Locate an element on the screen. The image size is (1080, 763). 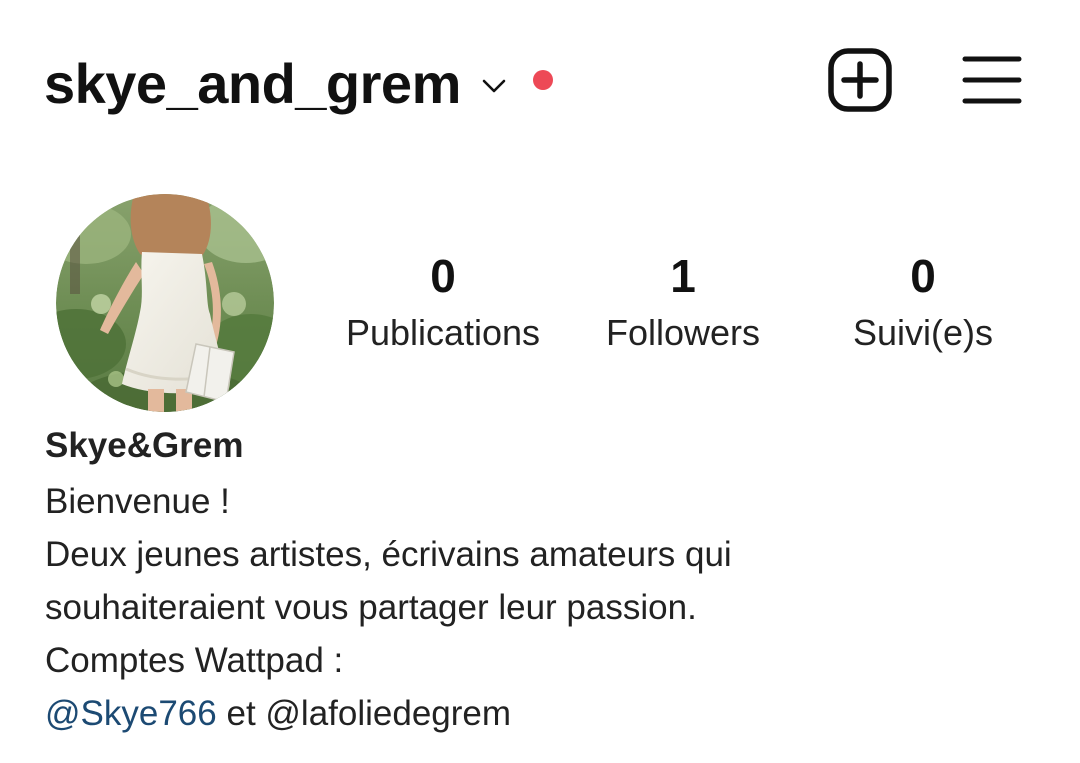
followers-label: Followers is located at coordinates (683, 332).